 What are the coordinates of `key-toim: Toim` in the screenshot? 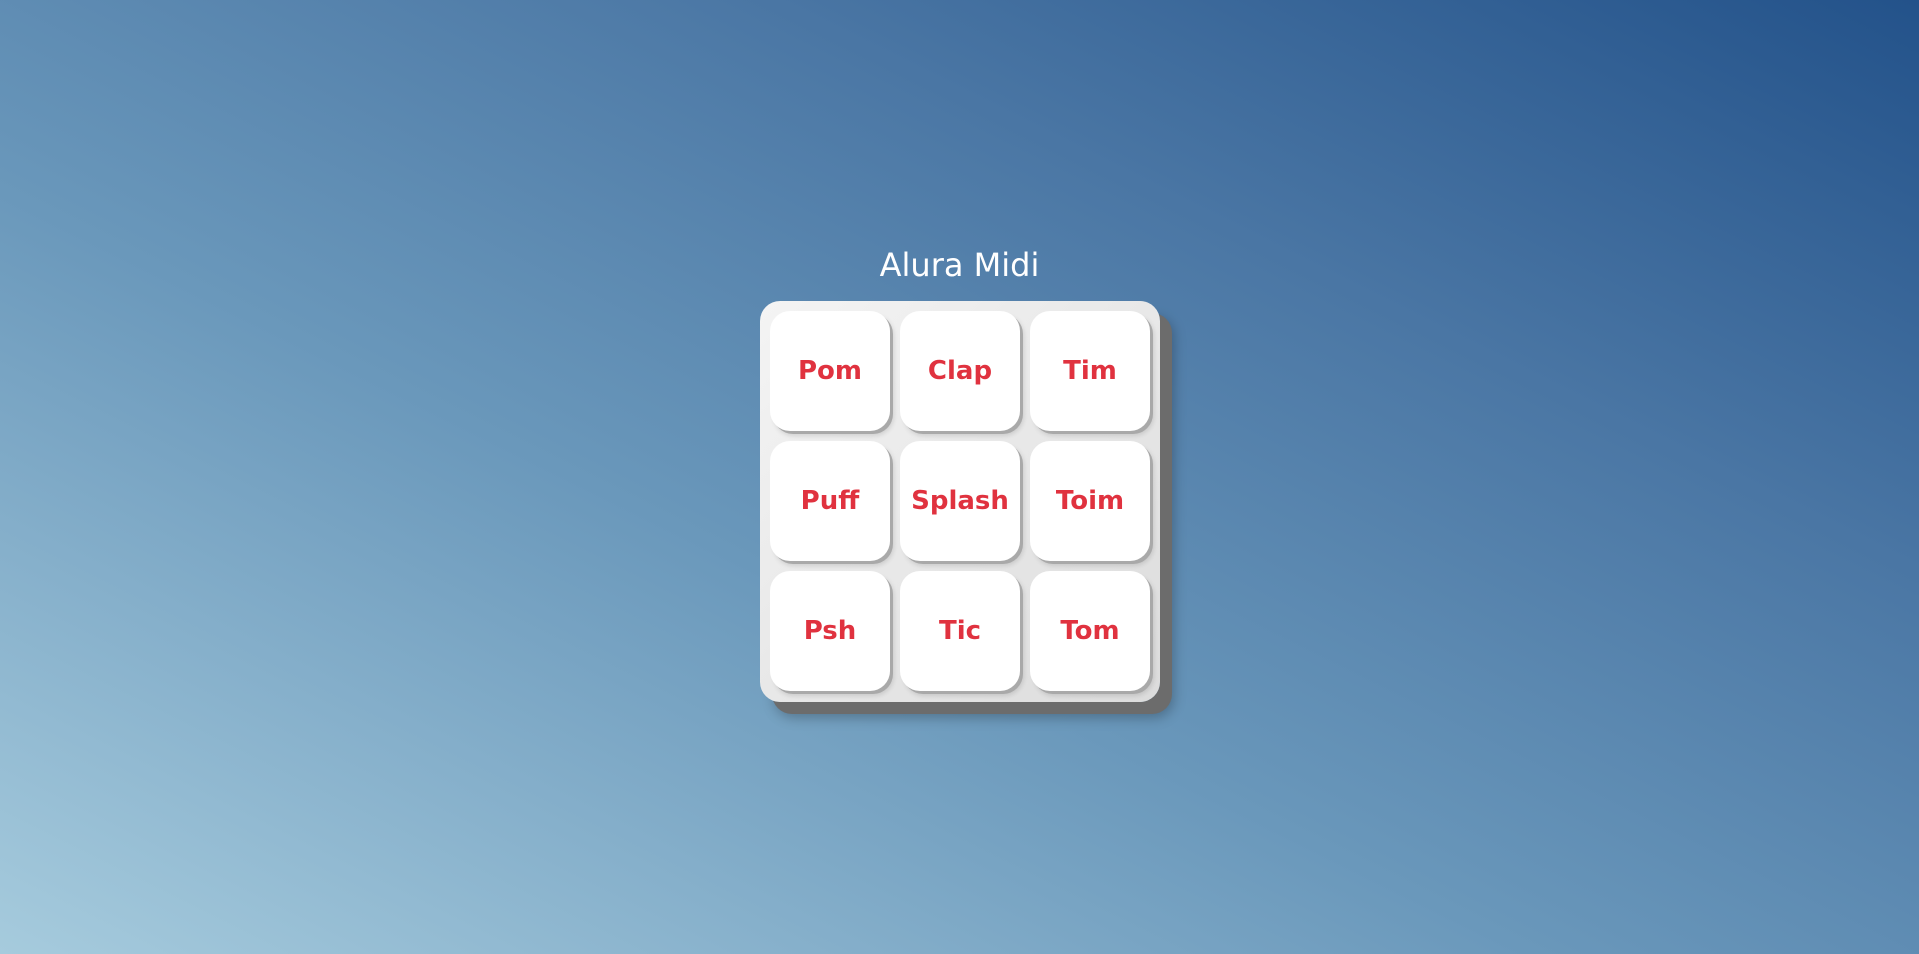 It's located at (1090, 501).